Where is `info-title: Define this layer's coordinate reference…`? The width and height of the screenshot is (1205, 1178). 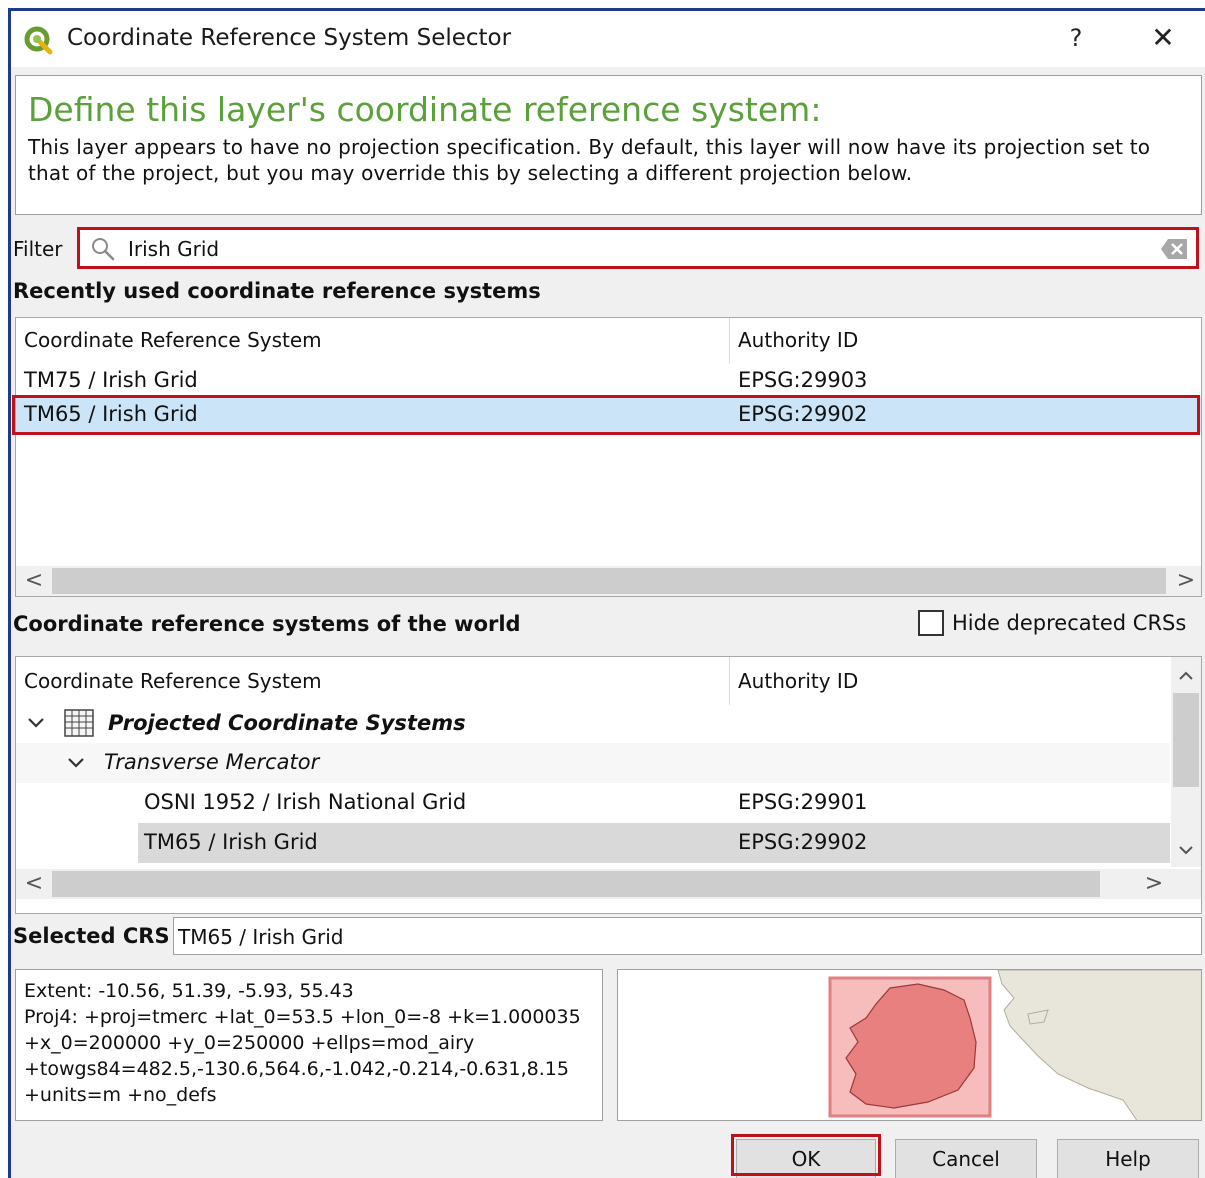
info-title: Define this layer's coordinate reference… is located at coordinates (425, 109).